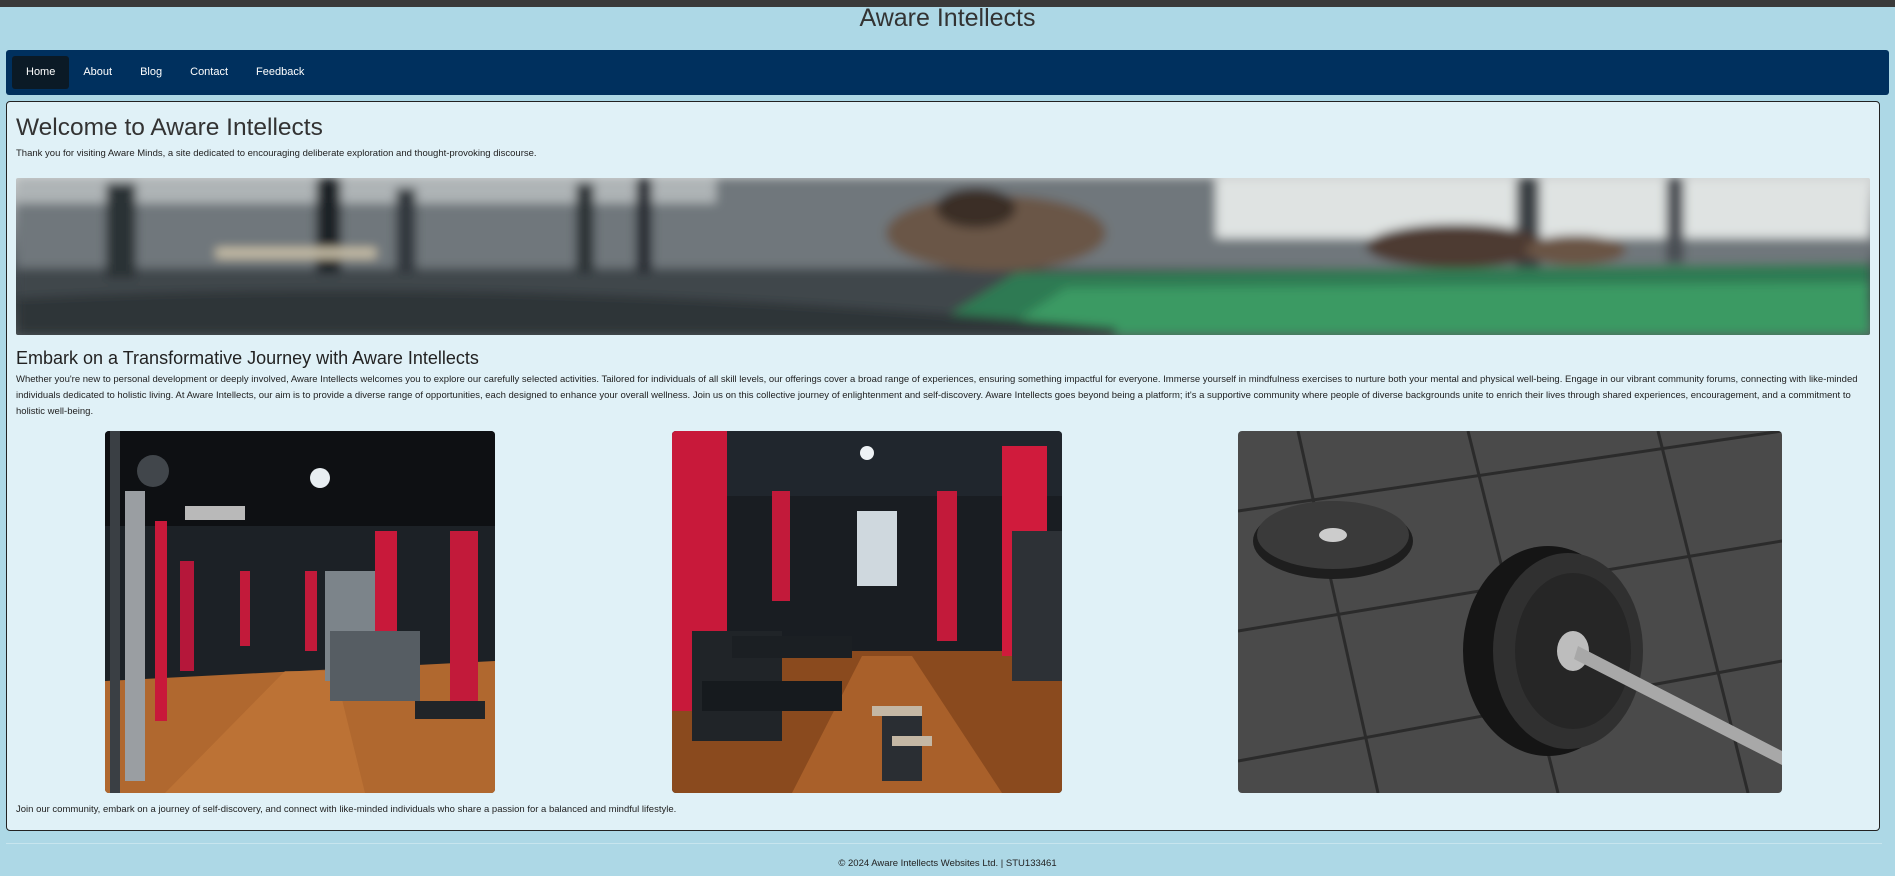  What do you see at coordinates (944, 843) in the screenshot?
I see `footer-divider` at bounding box center [944, 843].